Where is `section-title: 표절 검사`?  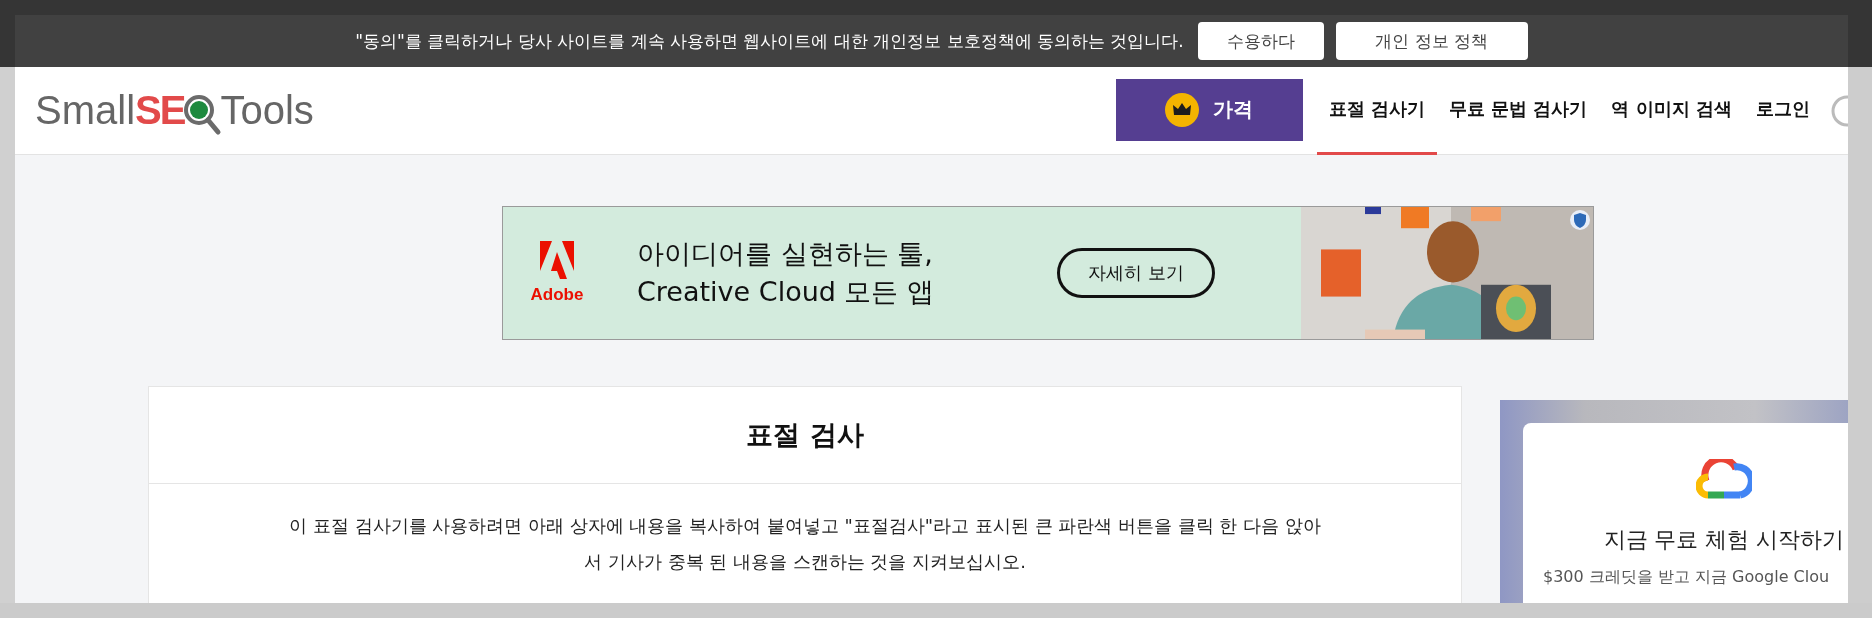
section-title: 표절 검사 is located at coordinates (805, 435).